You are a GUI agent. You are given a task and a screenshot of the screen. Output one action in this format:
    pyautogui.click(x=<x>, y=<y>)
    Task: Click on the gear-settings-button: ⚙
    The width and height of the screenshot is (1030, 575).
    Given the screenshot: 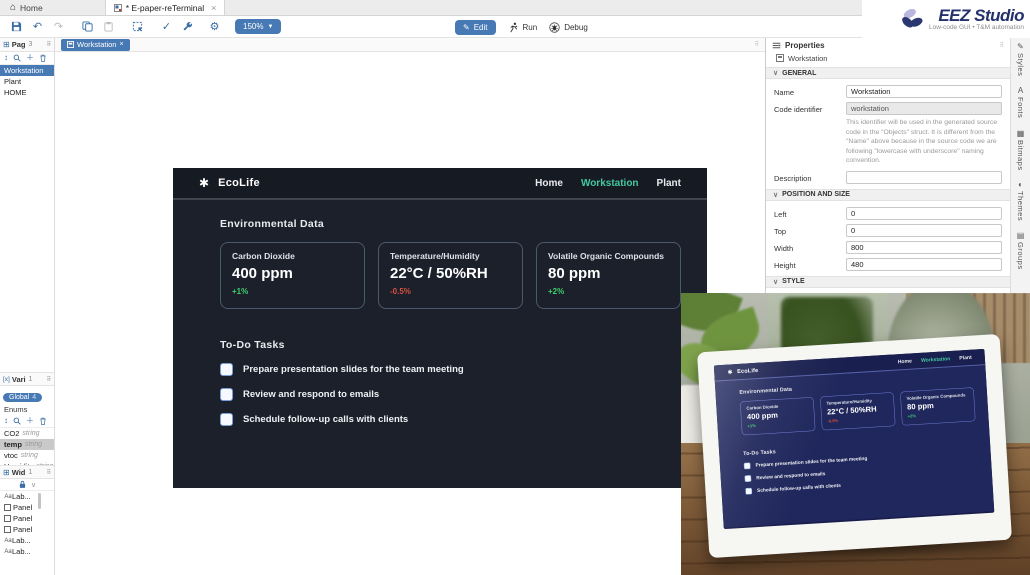 What is the action you would take?
    pyautogui.click(x=214, y=26)
    